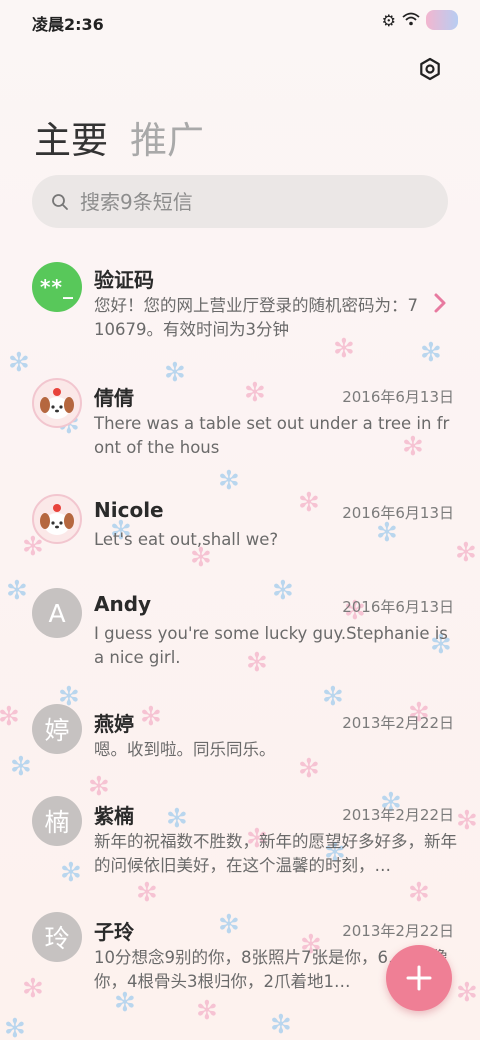 This screenshot has height=1040, width=480. What do you see at coordinates (57, 937) in the screenshot?
I see `avatar: 玲` at bounding box center [57, 937].